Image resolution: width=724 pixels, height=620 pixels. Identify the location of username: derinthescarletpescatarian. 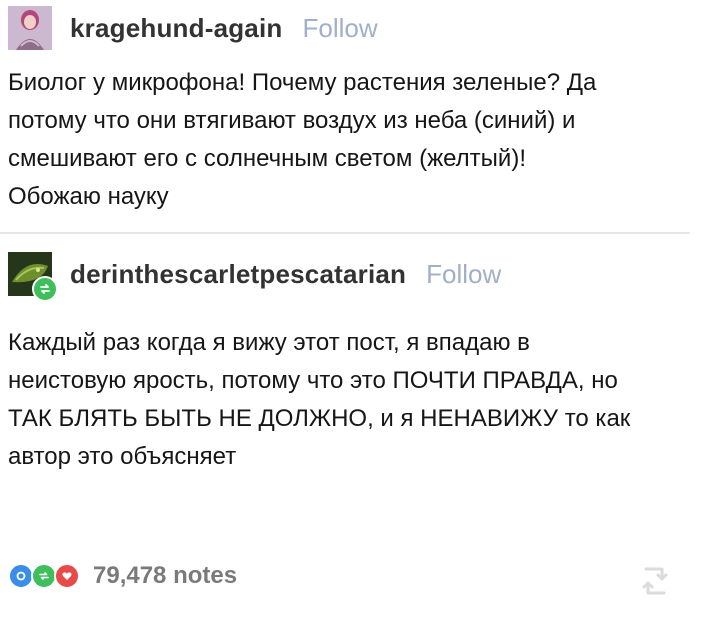
(238, 274).